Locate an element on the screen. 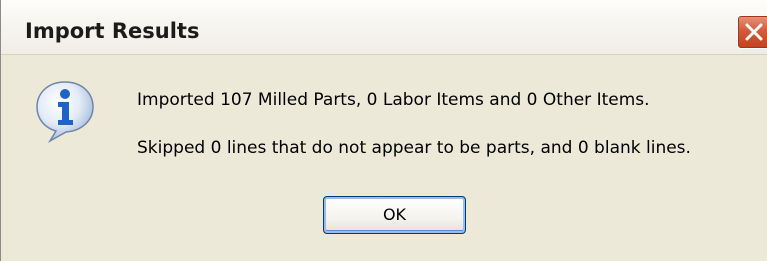 The height and width of the screenshot is (261, 767). info-icon is located at coordinates (65, 112).